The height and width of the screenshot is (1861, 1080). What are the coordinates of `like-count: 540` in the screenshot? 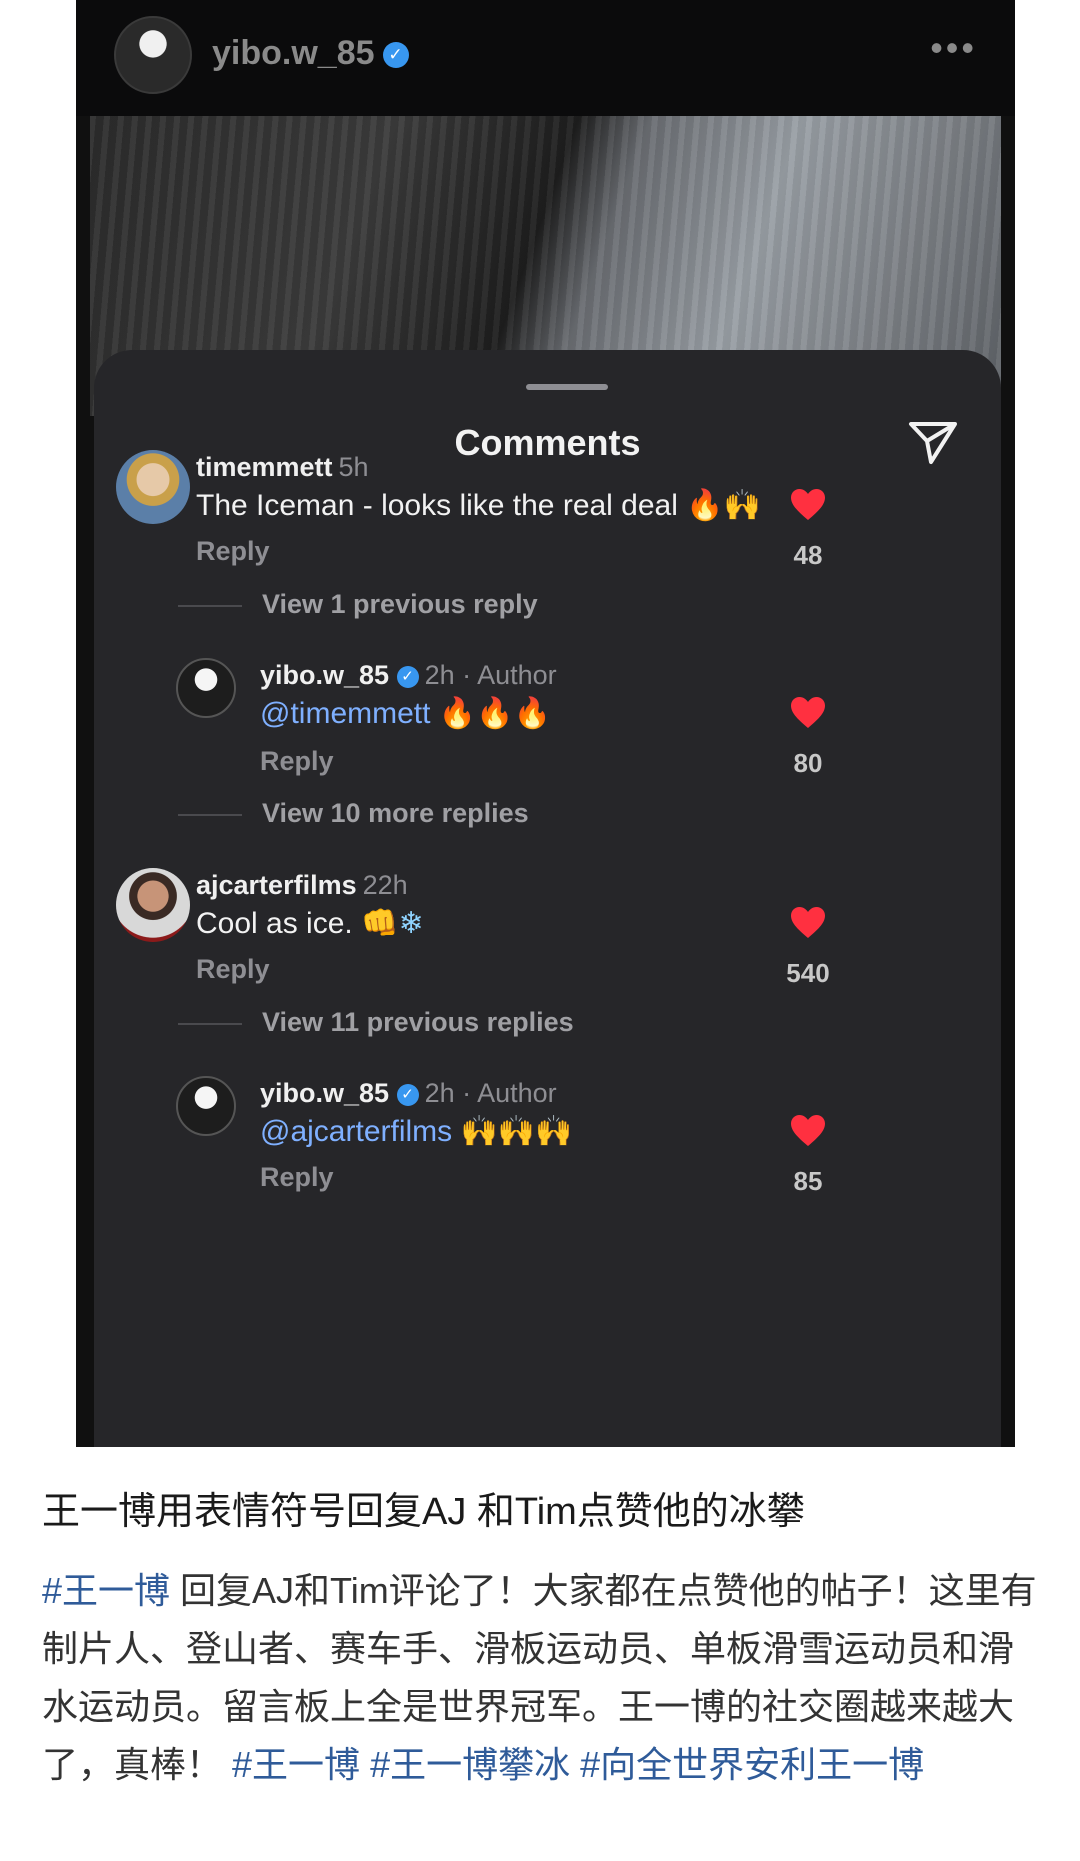 It's located at (808, 973).